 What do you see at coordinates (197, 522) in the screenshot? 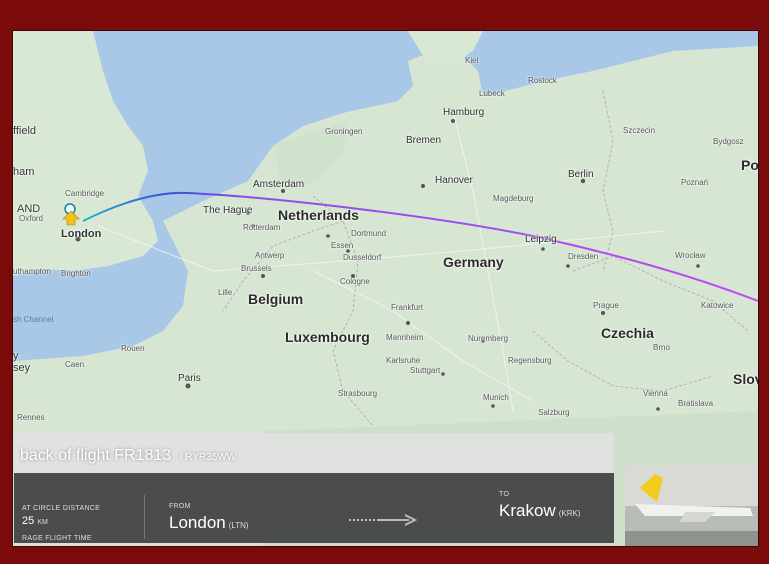
I see `from-city: London` at bounding box center [197, 522].